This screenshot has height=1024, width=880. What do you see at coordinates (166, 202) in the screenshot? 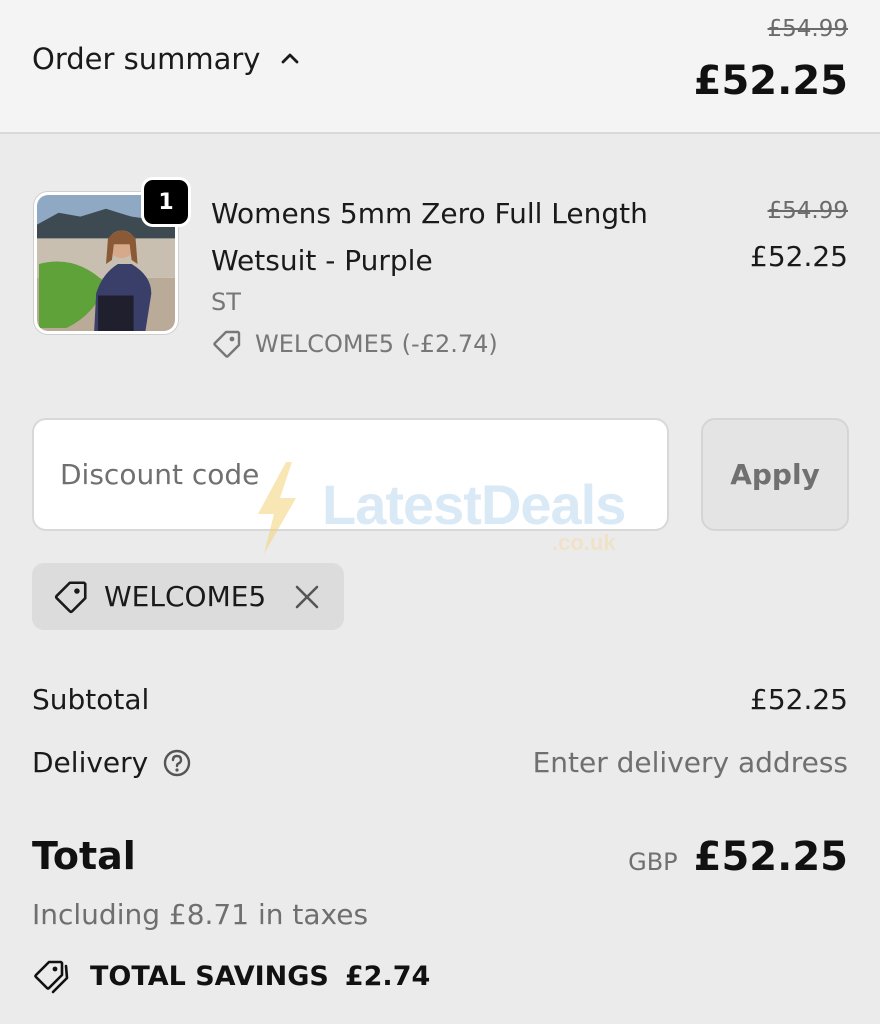
I see `quantity-badge: 1` at bounding box center [166, 202].